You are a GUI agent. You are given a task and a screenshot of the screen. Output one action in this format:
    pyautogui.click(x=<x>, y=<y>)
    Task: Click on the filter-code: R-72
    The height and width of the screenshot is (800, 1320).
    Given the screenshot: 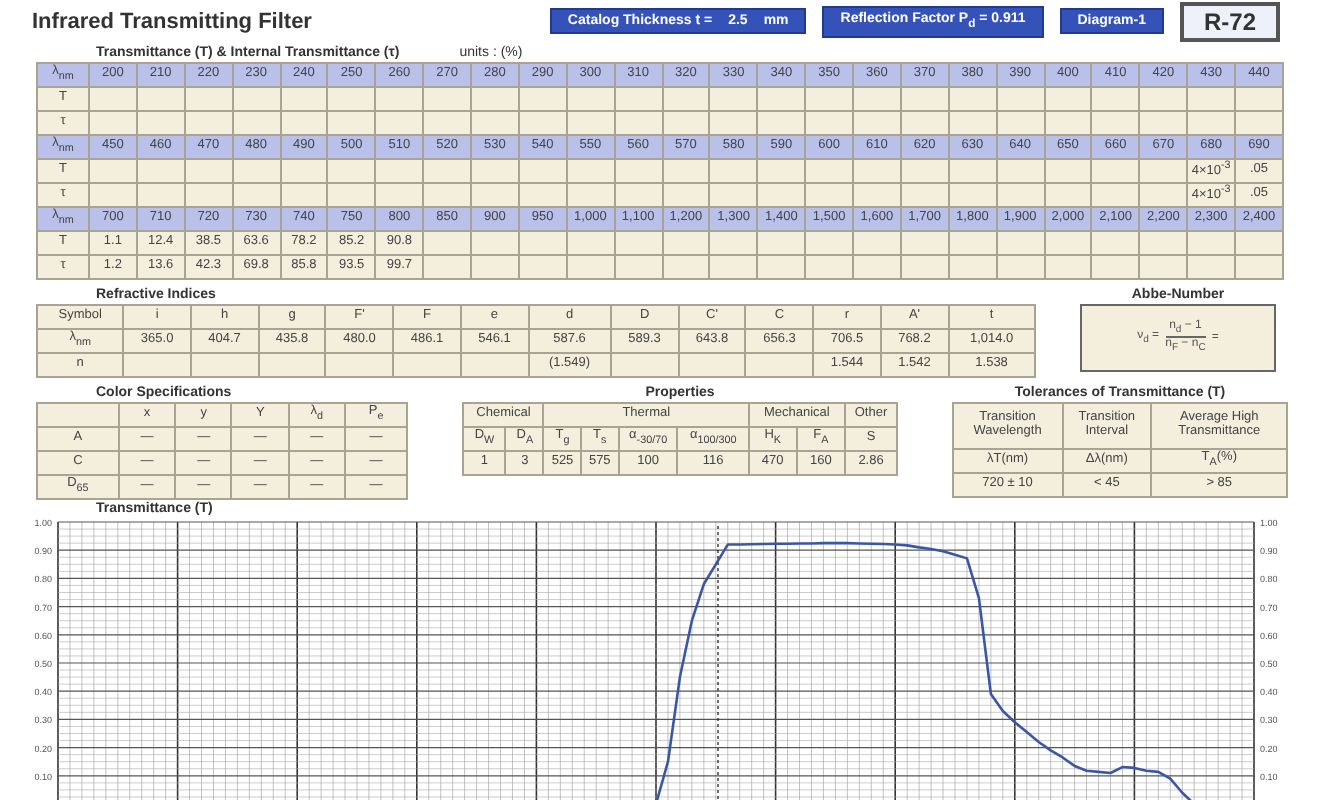 What is the action you would take?
    pyautogui.click(x=1229, y=21)
    